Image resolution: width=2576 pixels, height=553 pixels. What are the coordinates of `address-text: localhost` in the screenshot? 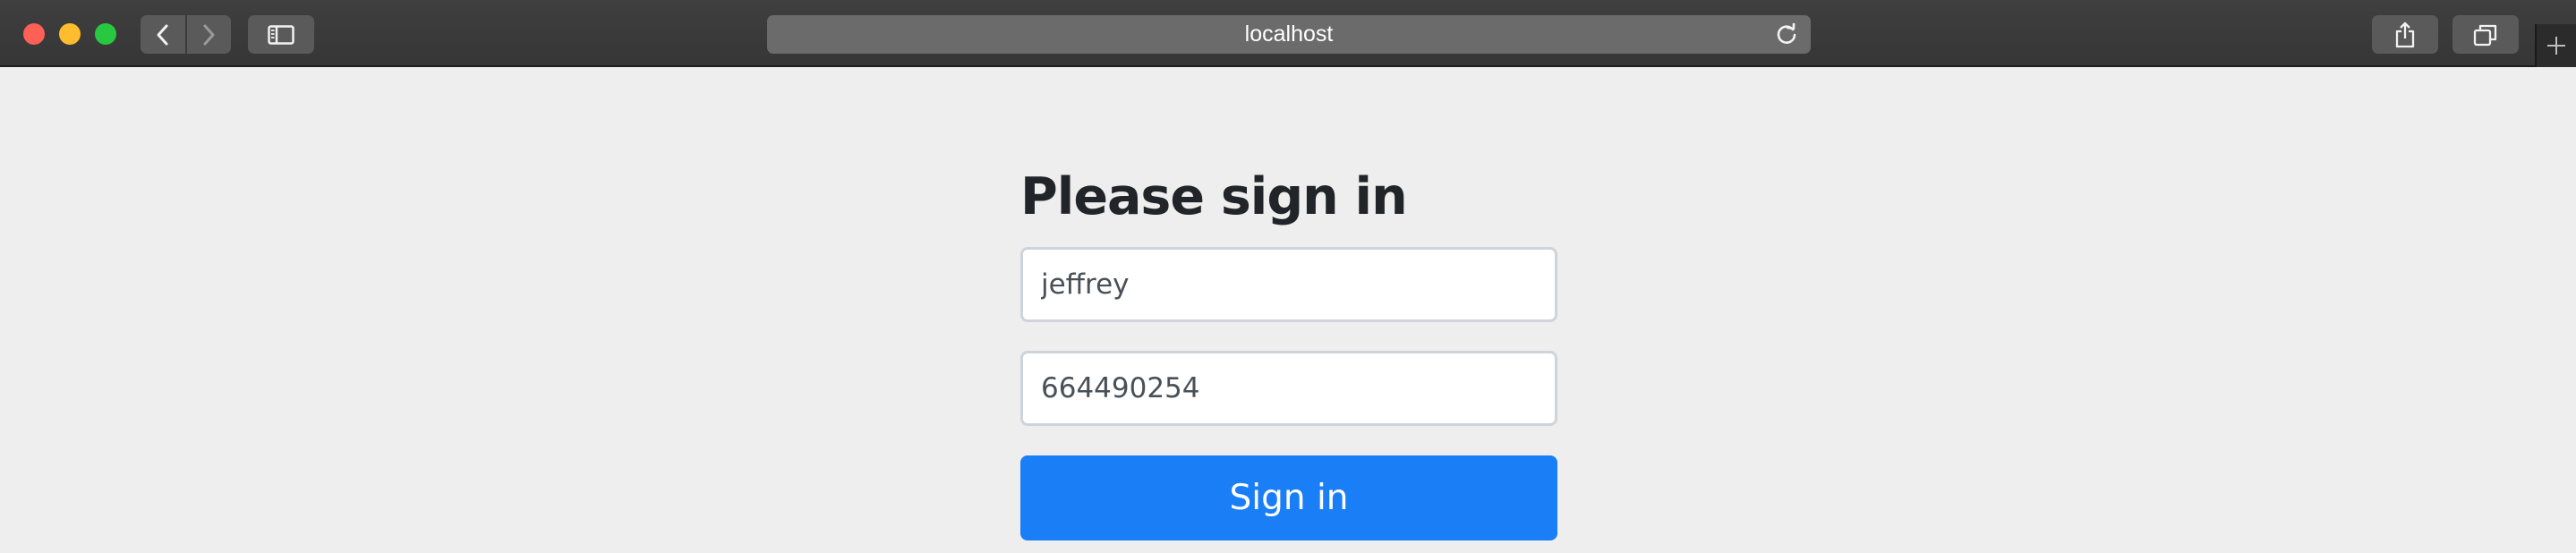 It's located at (1289, 34).